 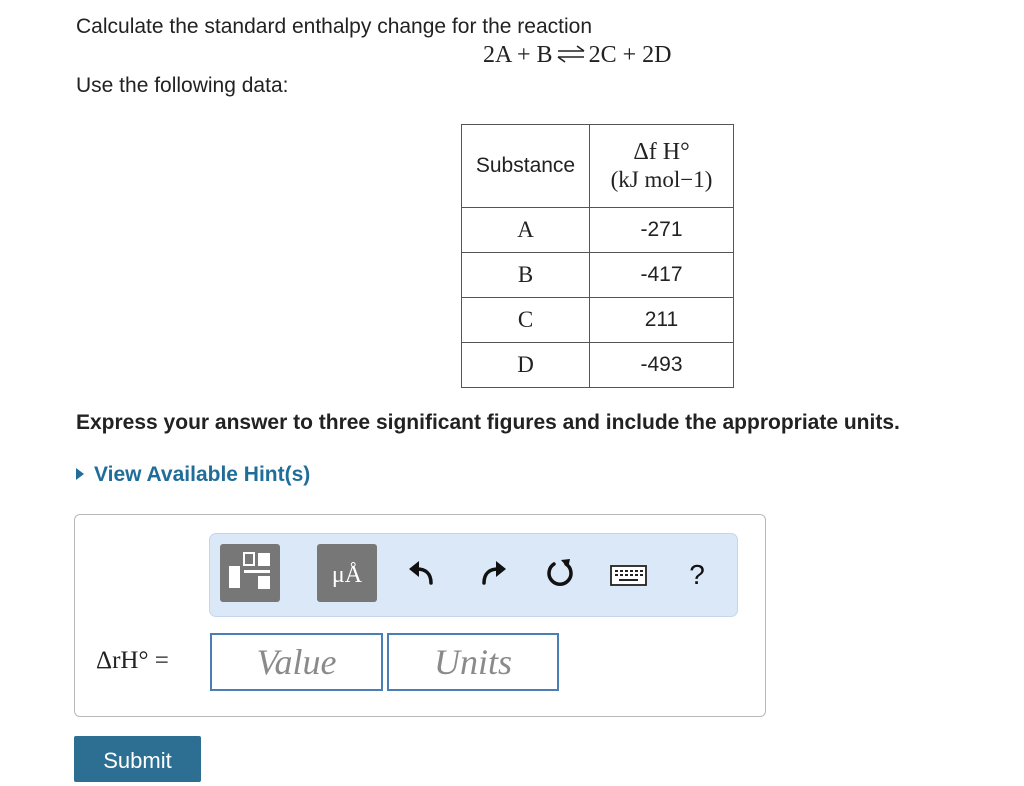 I want to click on row-value: -417, so click(x=661, y=275).